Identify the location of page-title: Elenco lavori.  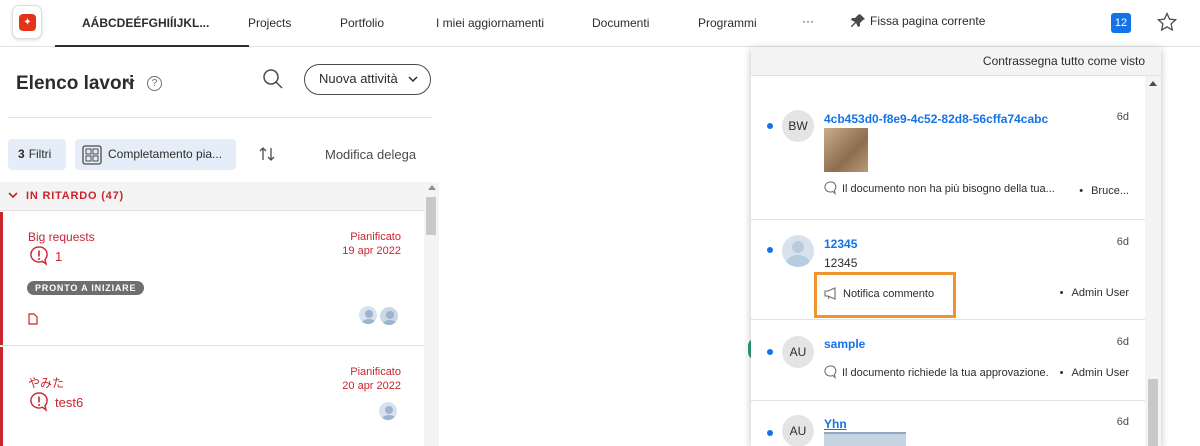
(75, 84).